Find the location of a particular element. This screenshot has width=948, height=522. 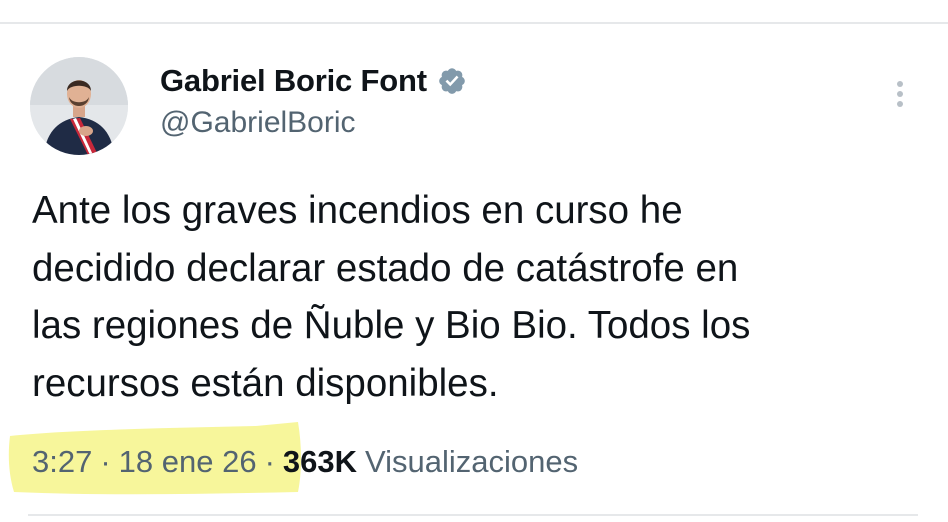

top-divider is located at coordinates (474, 23).